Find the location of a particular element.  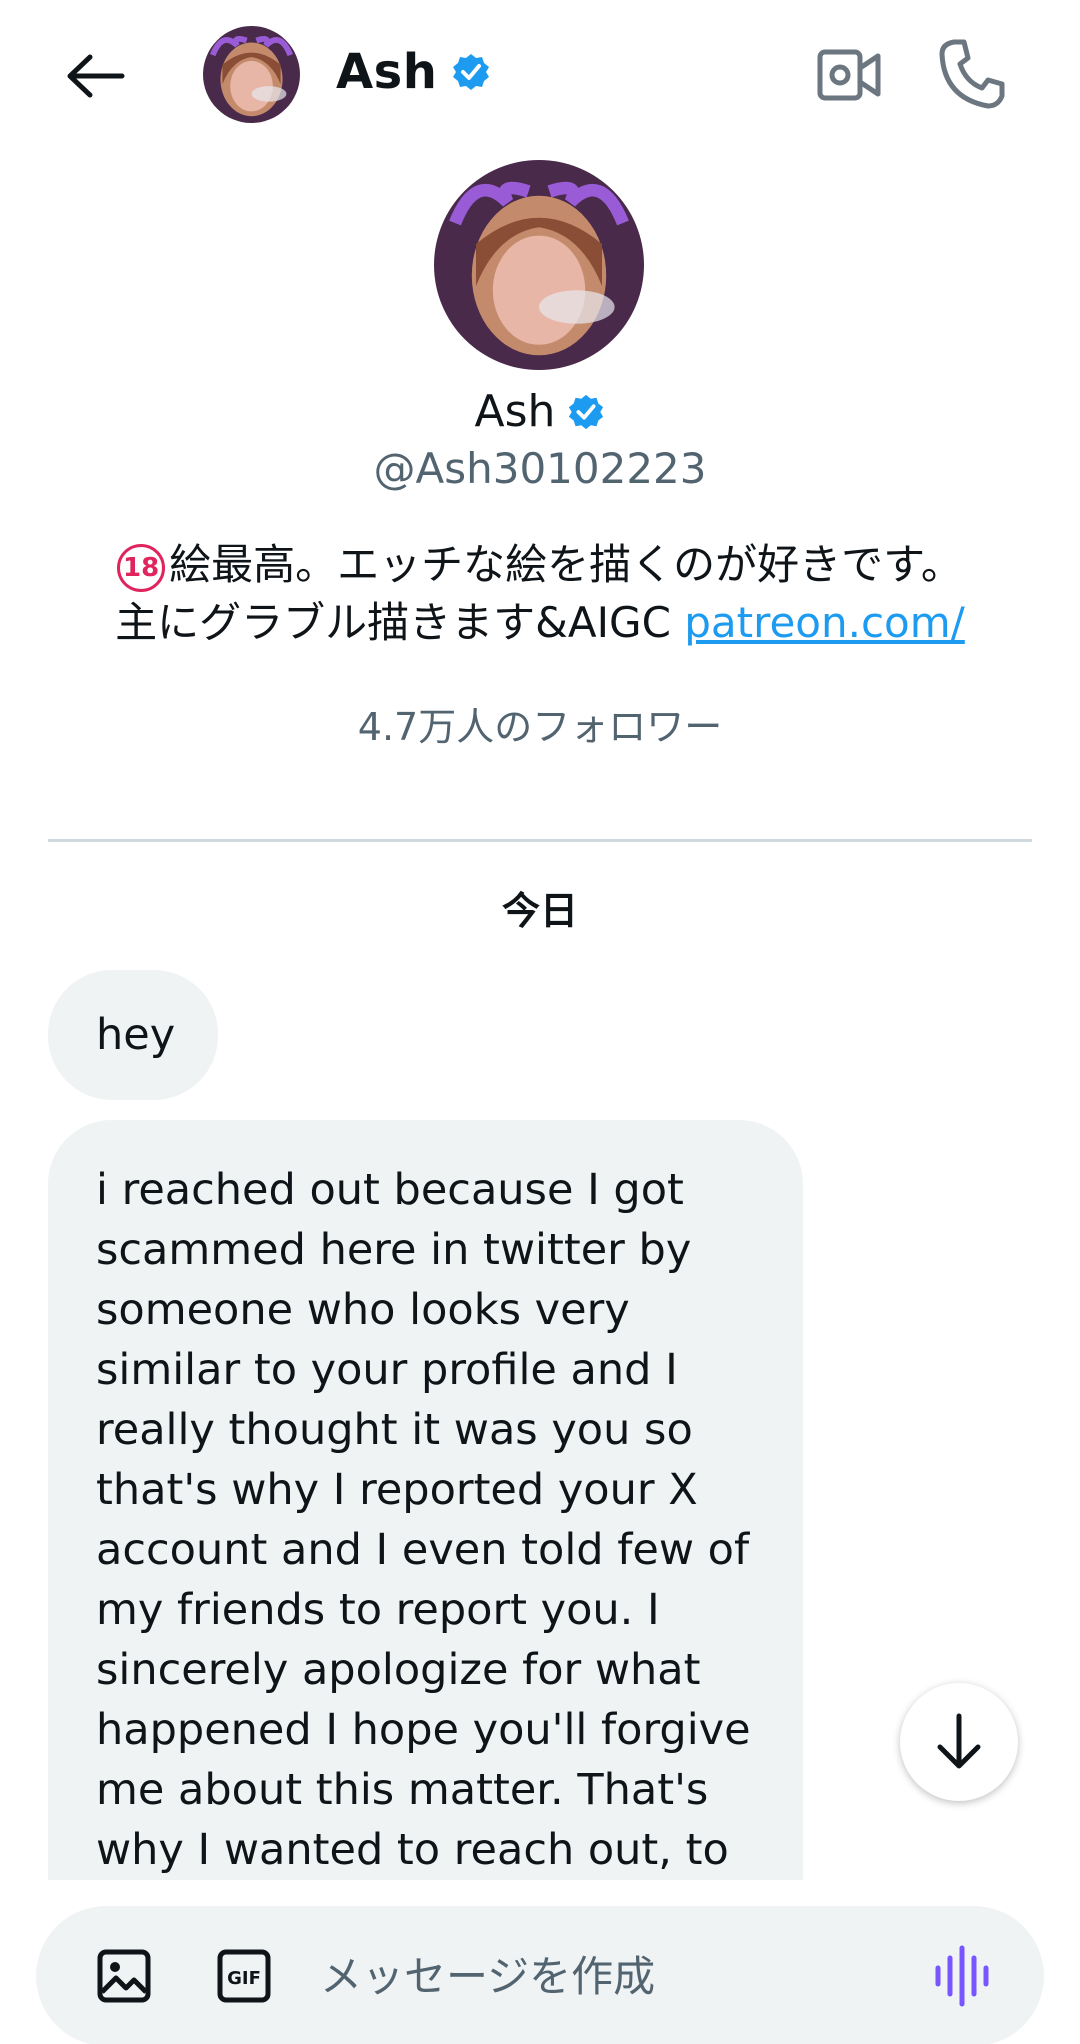

message-input is located at coordinates (620, 1975).